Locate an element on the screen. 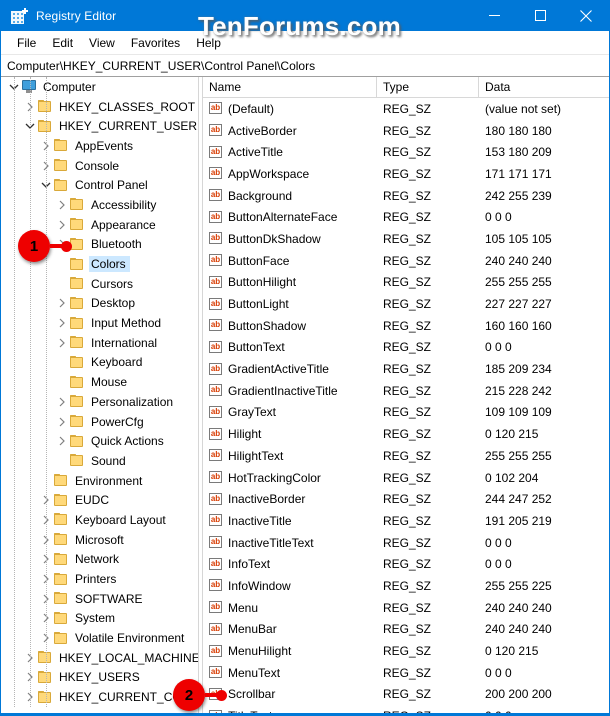 The width and height of the screenshot is (610, 716). column-header-type: Type is located at coordinates (428, 87).